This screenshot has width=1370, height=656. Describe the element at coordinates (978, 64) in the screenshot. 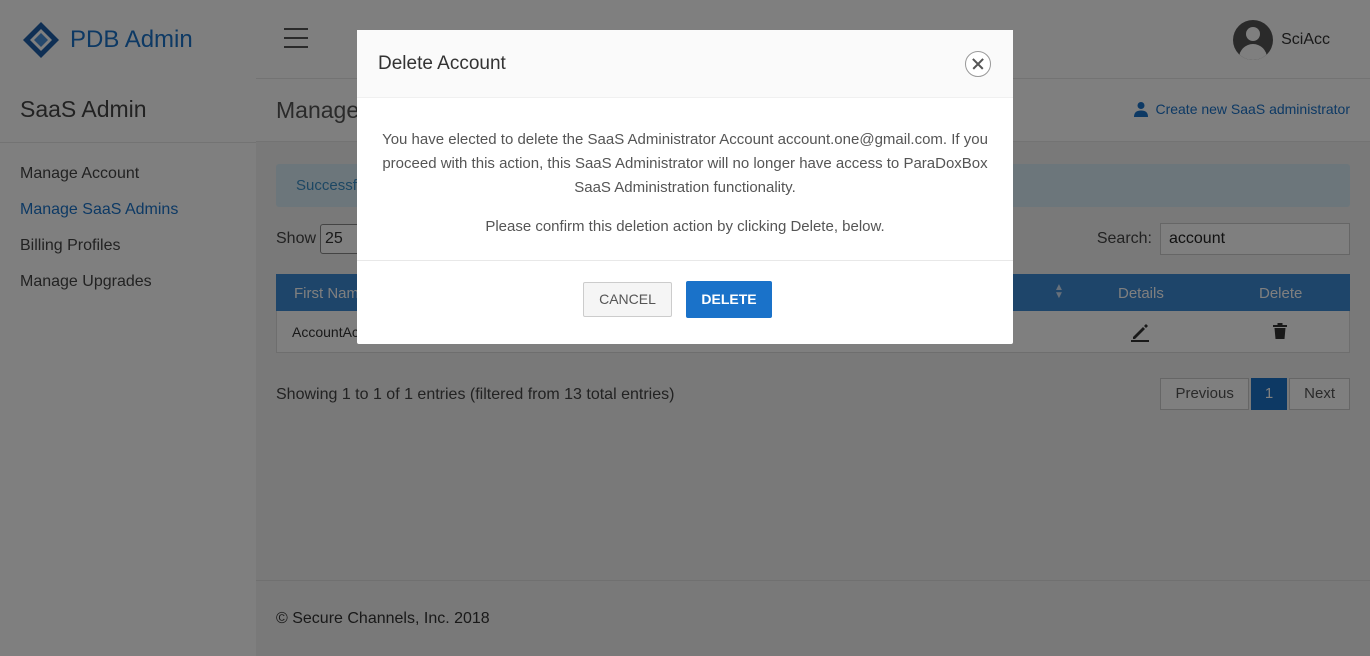

I see `close-icon` at that location.